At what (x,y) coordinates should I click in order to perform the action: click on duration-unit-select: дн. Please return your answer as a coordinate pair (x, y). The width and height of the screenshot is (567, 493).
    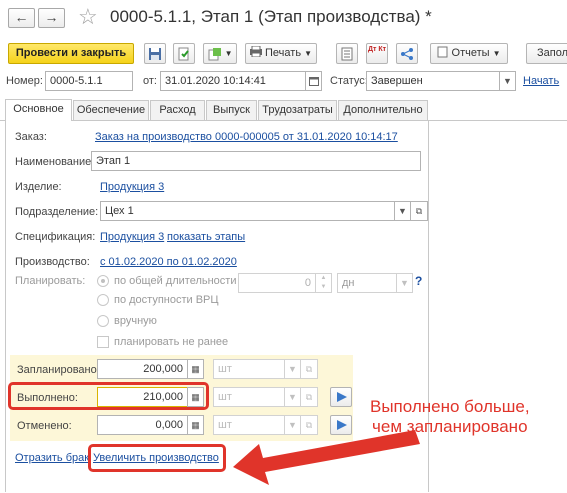
    Looking at the image, I should click on (367, 283).